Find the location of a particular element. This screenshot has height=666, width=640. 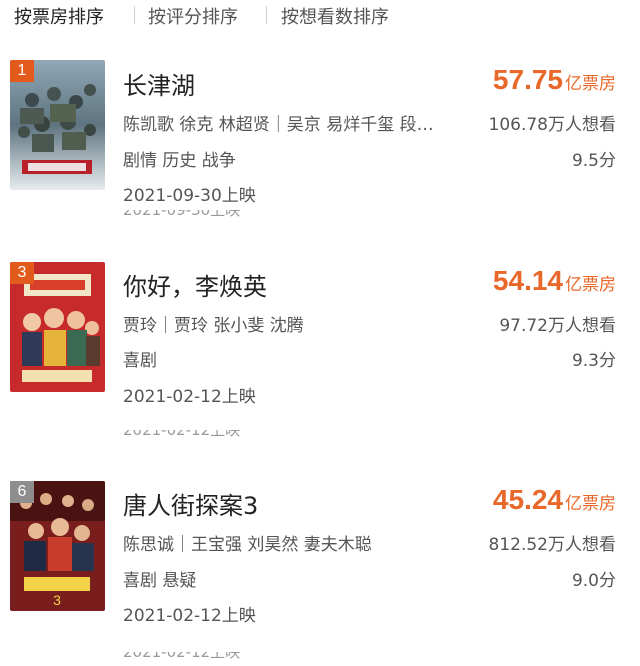

box-office: 54.14 亿票房 is located at coordinates (554, 281).